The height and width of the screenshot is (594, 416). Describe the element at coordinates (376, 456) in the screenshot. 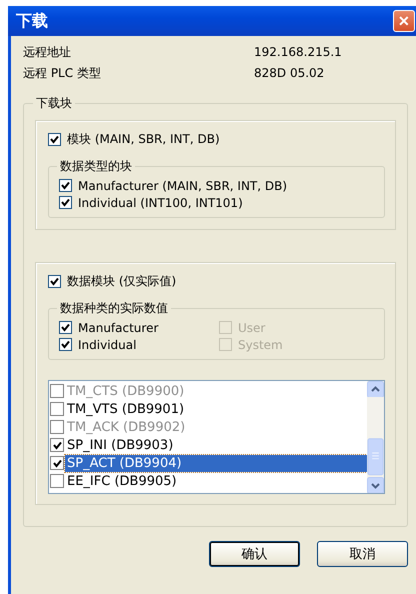

I see `grip-icon` at that location.